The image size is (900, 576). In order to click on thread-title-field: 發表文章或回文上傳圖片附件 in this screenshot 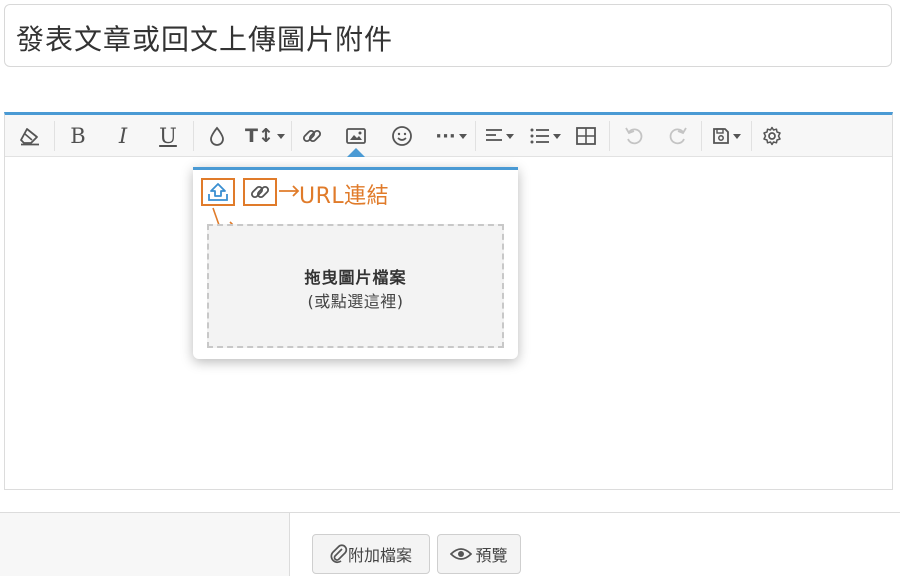, I will do `click(448, 35)`.